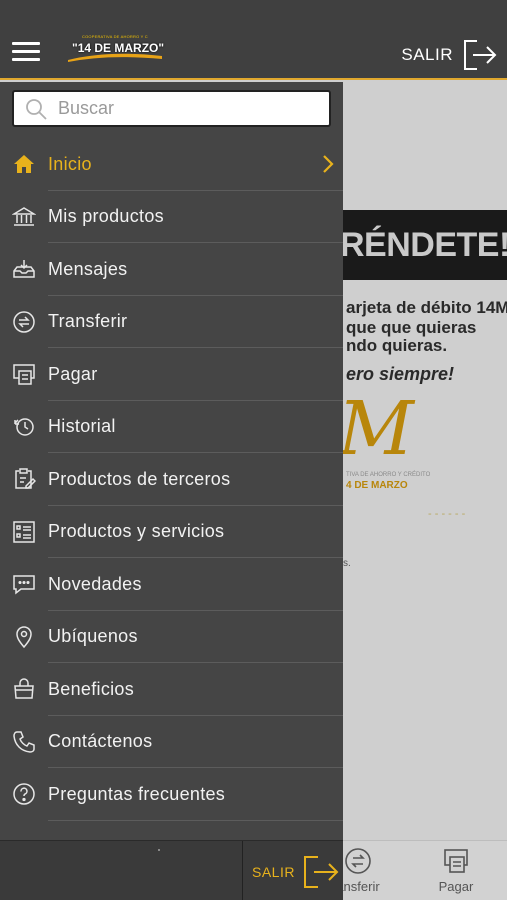 This screenshot has width=507, height=900. Describe the element at coordinates (24, 742) in the screenshot. I see `phone-icon` at that location.